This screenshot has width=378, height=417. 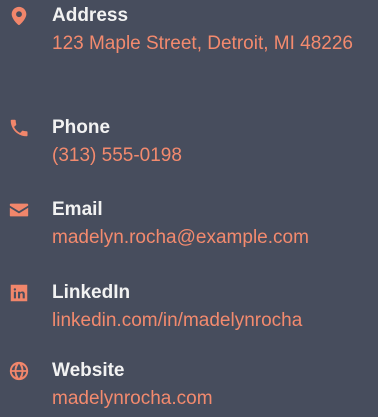 I want to click on email-label: Email, so click(x=77, y=209).